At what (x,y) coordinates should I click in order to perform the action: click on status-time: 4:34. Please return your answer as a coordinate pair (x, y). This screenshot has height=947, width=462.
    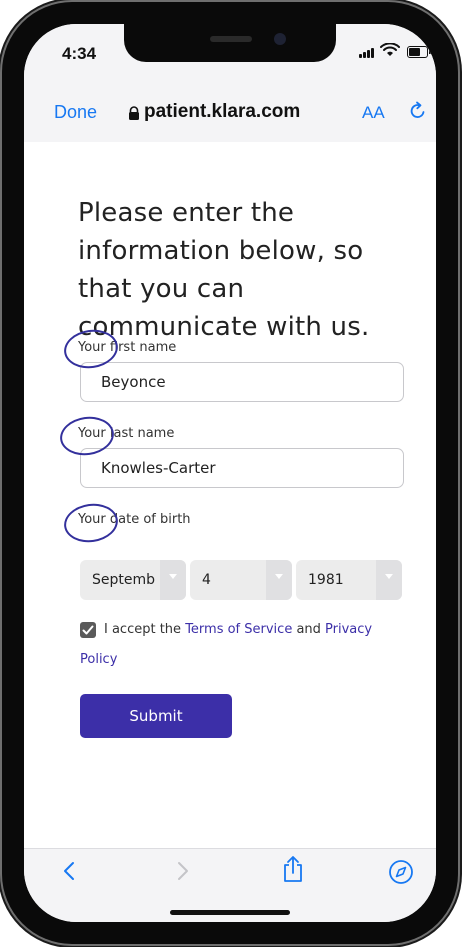
    Looking at the image, I should click on (79, 53).